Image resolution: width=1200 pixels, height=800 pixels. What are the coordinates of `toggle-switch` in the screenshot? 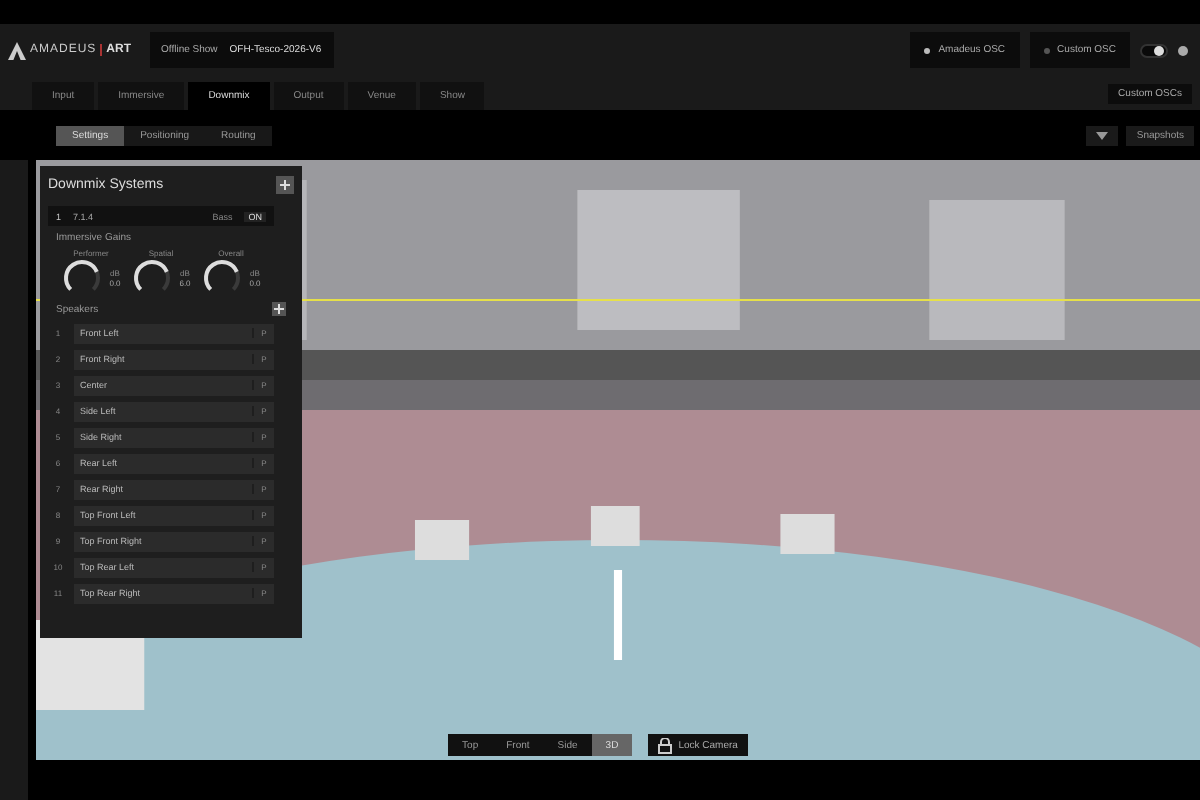 It's located at (1154, 50).